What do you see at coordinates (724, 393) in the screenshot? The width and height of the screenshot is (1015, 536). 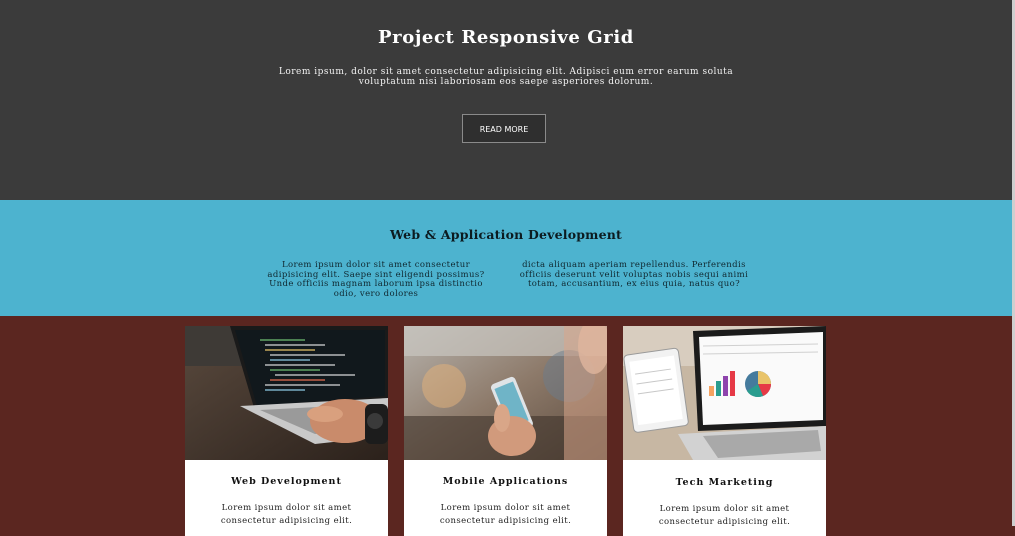 I see `laptop-charts-image` at bounding box center [724, 393].